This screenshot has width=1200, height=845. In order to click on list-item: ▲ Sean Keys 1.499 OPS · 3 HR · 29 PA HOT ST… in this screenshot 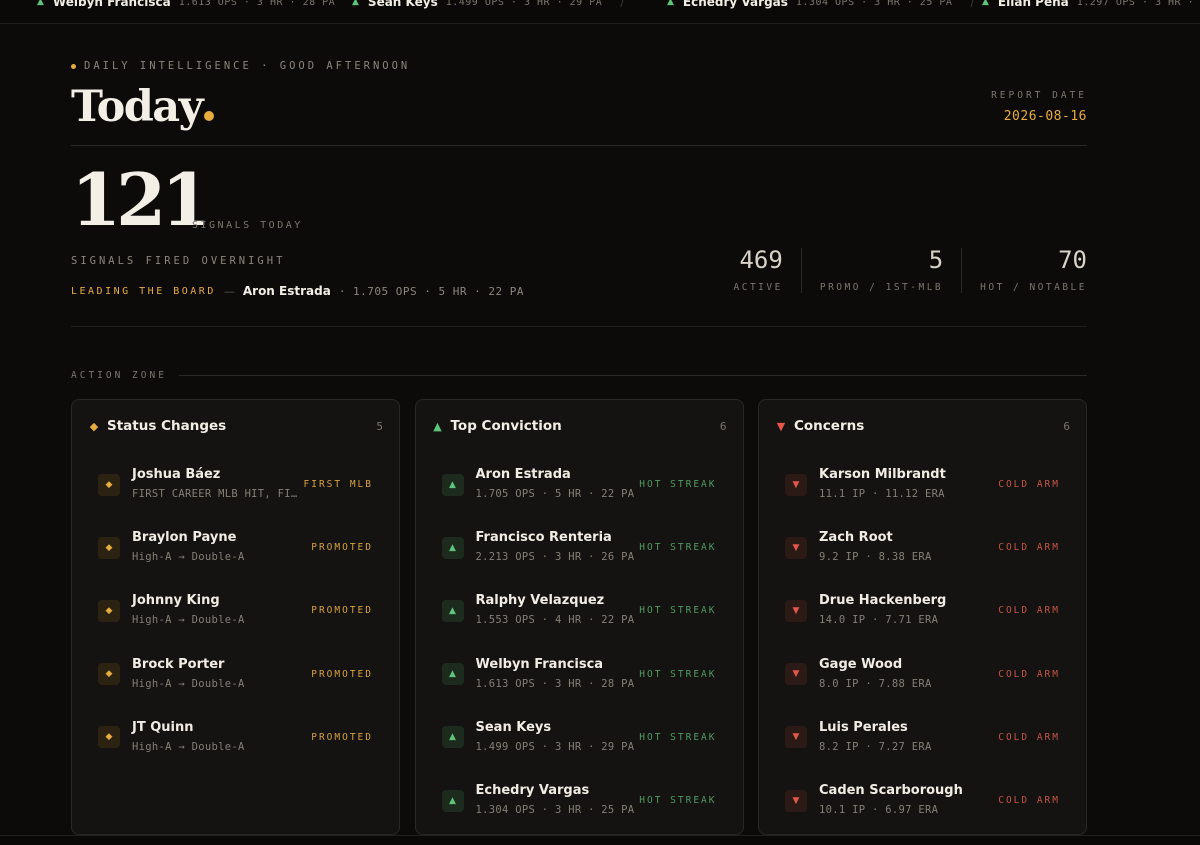, I will do `click(579, 737)`.